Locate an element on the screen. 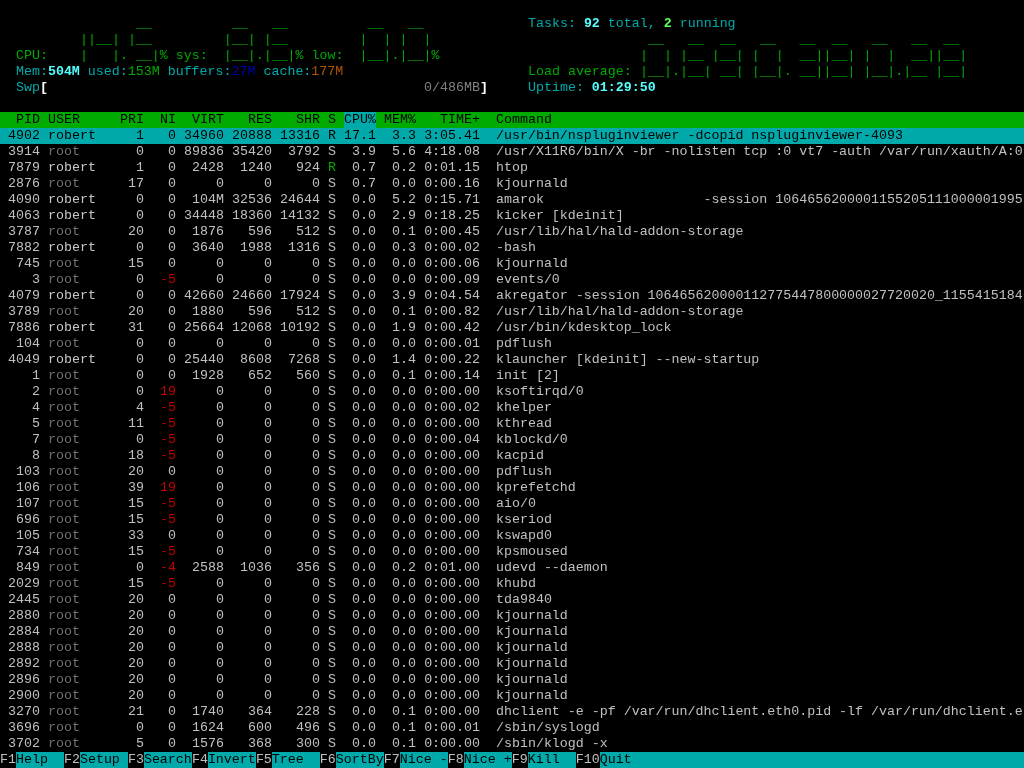 This screenshot has width=1024, height=768. table-cell: 0:00.22 is located at coordinates (452, 360).